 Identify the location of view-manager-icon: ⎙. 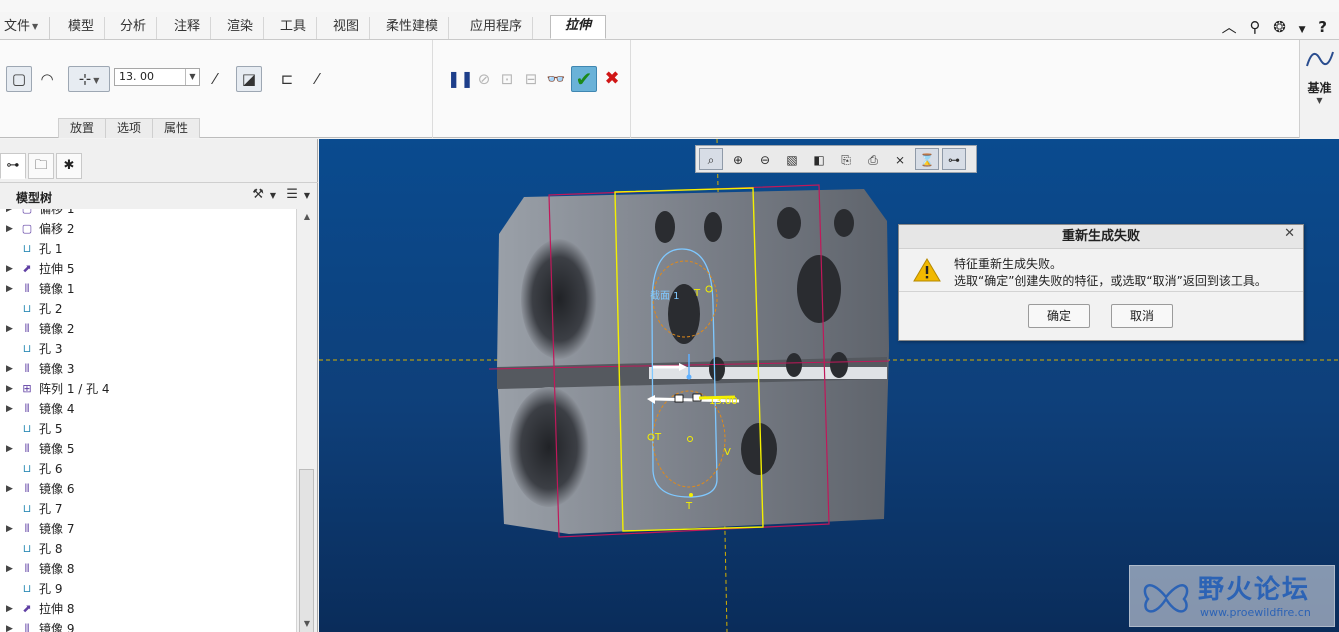
(873, 159).